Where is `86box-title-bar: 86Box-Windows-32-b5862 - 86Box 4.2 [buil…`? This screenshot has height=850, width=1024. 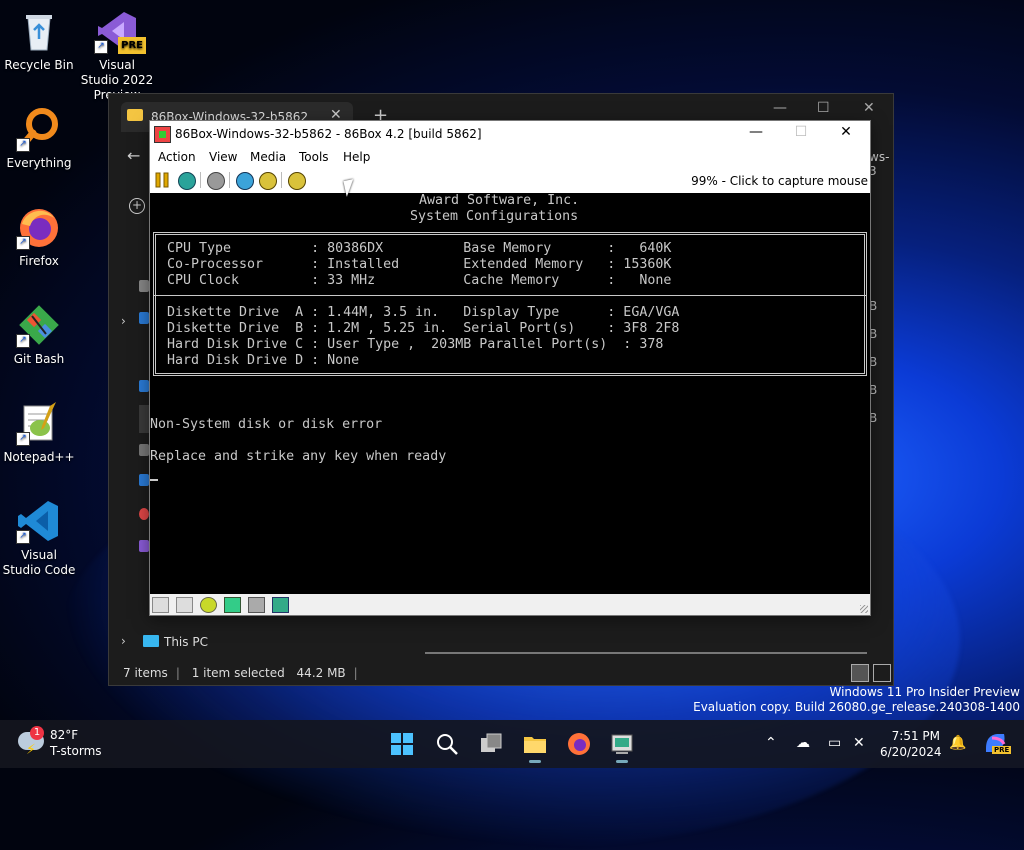
86box-title-bar: 86Box-Windows-32-b5862 - 86Box 4.2 [buil… is located at coordinates (510, 134).